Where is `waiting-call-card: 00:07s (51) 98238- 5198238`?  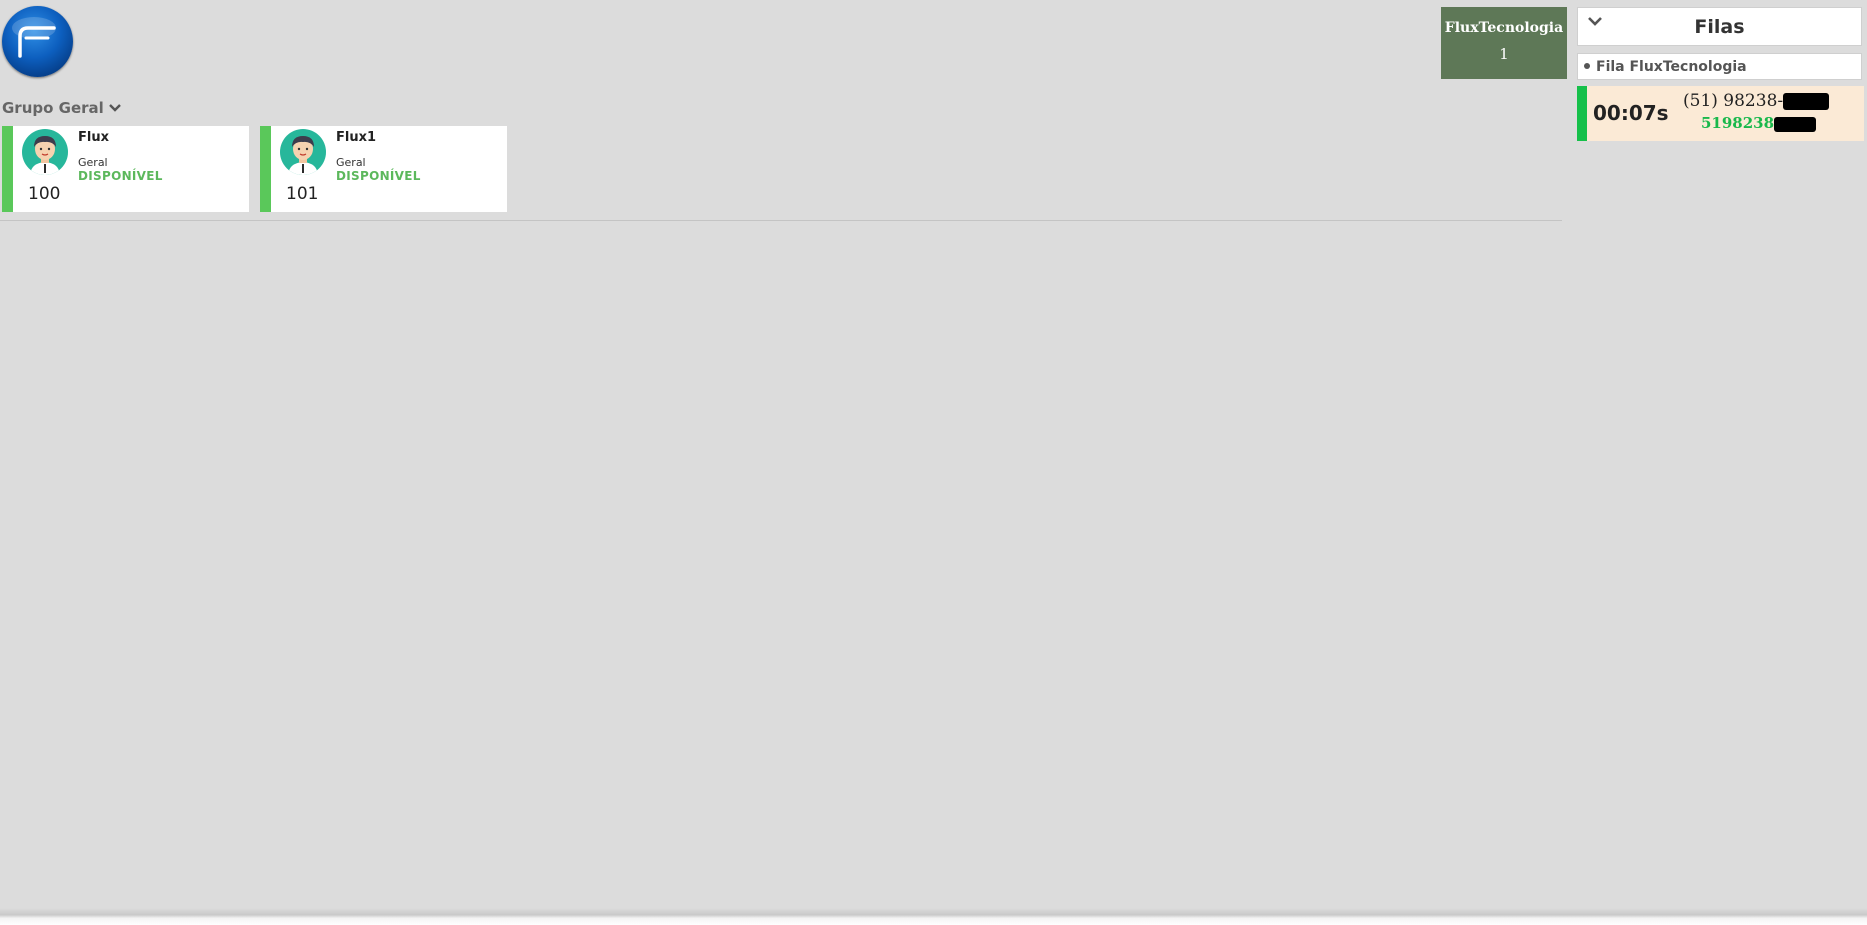
waiting-call-card: 00:07s (51) 98238- 5198238 is located at coordinates (1720, 113).